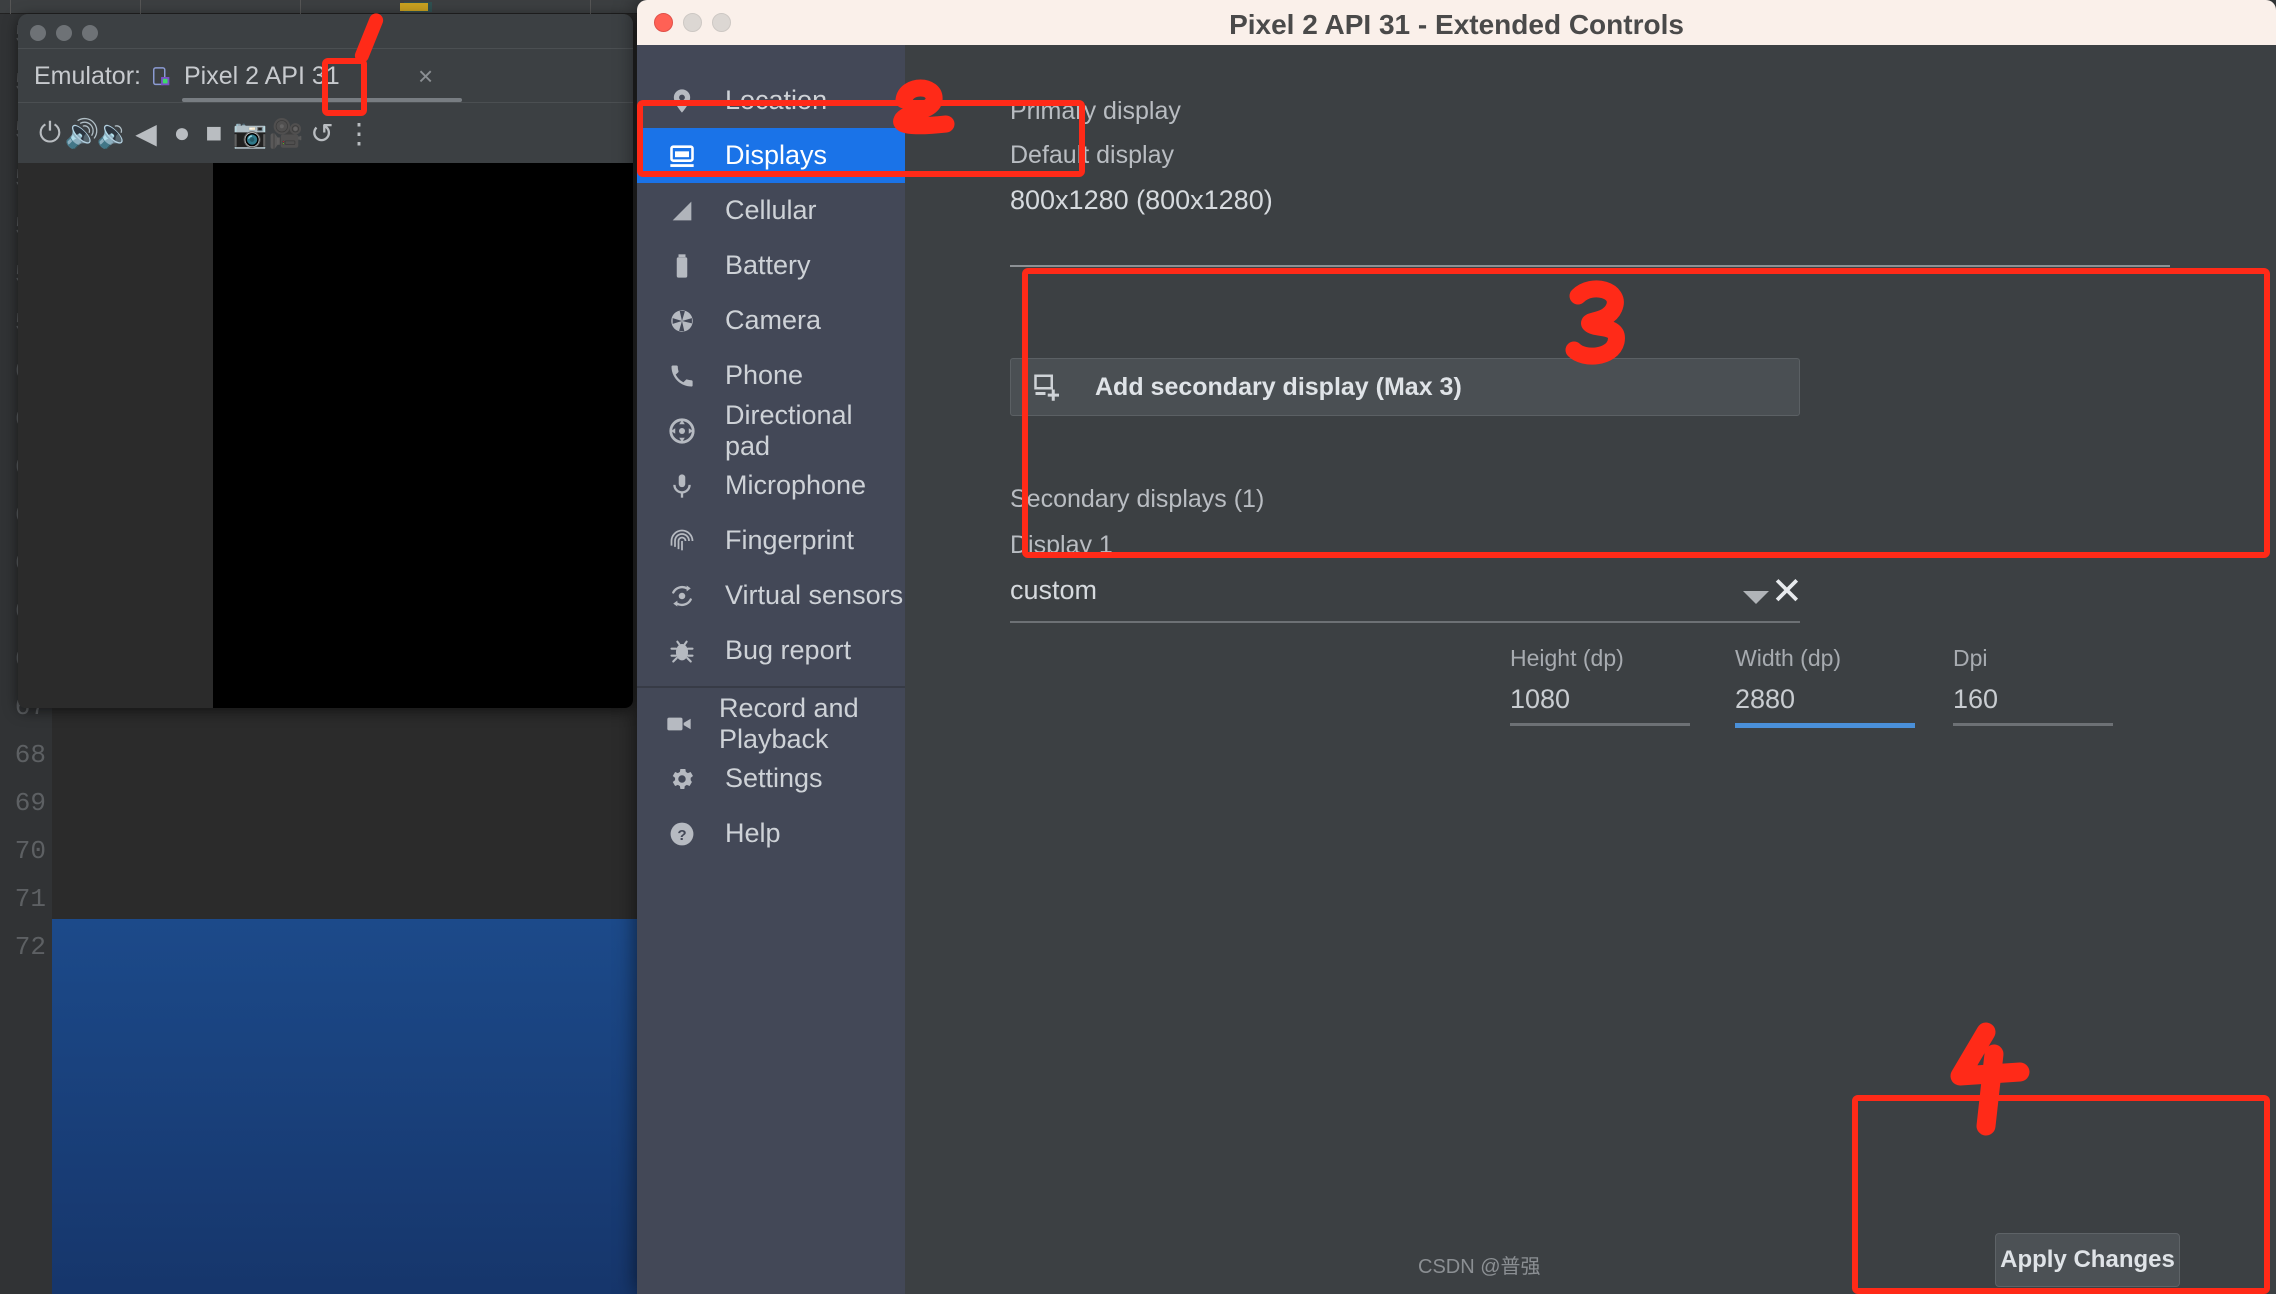 Image resolution: width=2276 pixels, height=1294 pixels. What do you see at coordinates (753, 833) in the screenshot?
I see `sidebar-item-label: Help` at bounding box center [753, 833].